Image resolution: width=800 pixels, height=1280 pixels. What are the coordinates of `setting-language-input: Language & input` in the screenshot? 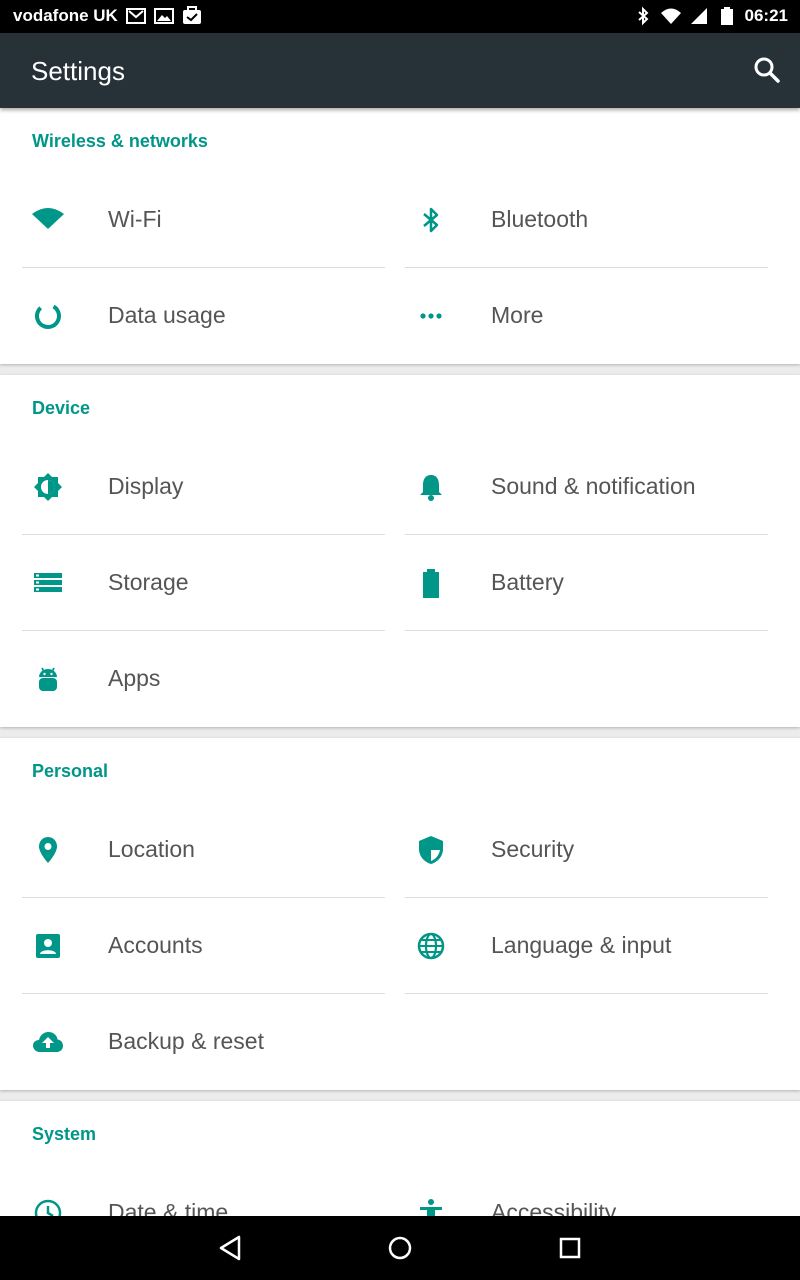 It's located at (586, 946).